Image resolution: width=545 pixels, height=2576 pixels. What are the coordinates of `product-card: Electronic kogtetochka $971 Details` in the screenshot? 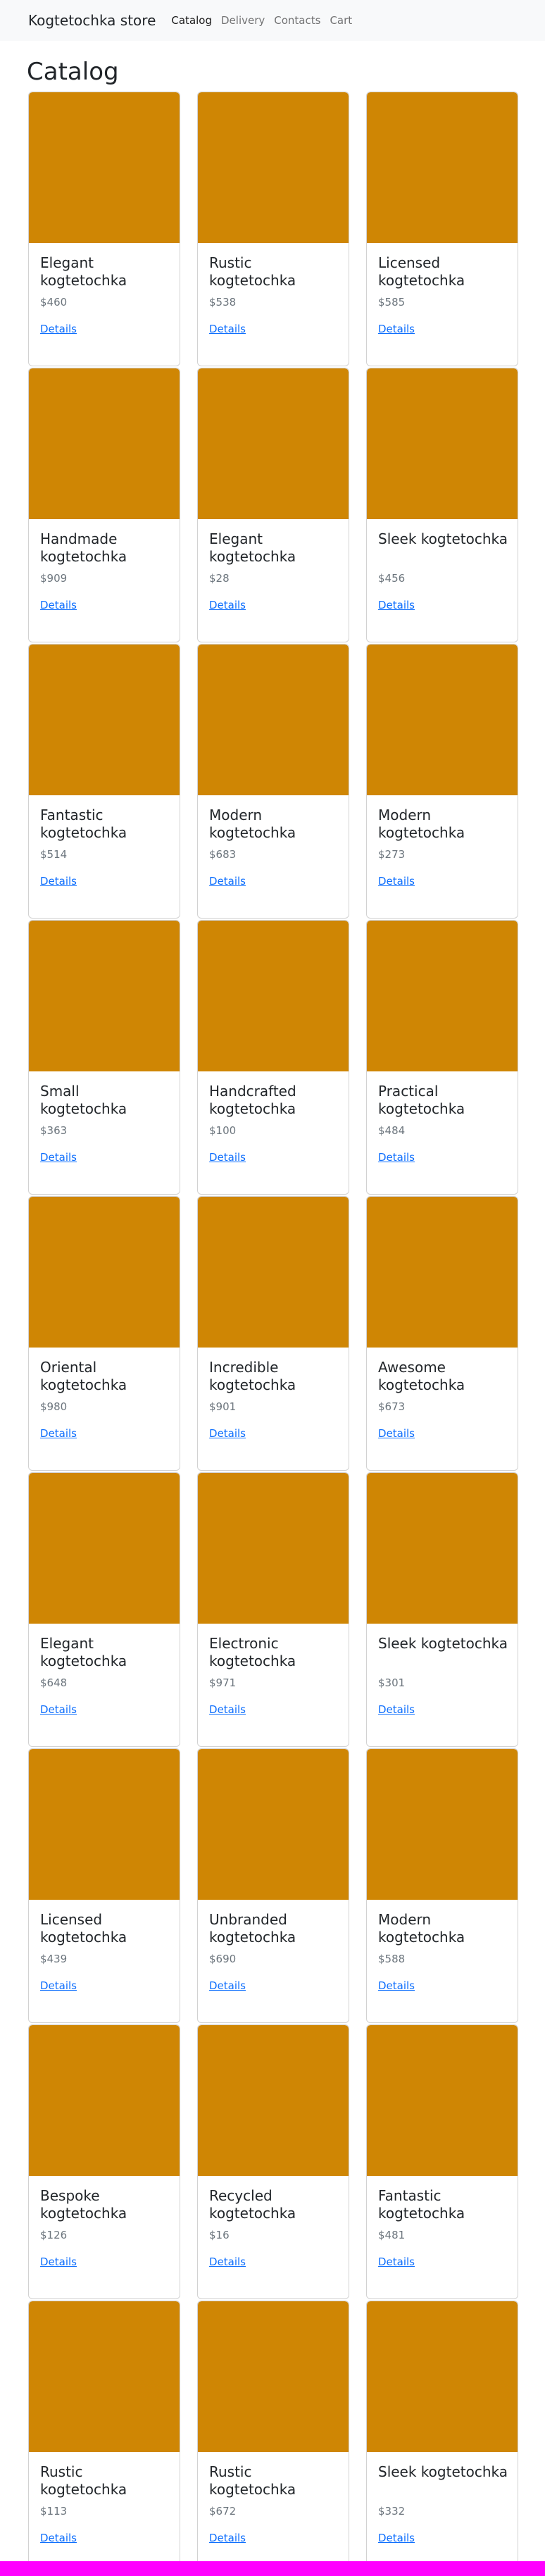 It's located at (273, 1610).